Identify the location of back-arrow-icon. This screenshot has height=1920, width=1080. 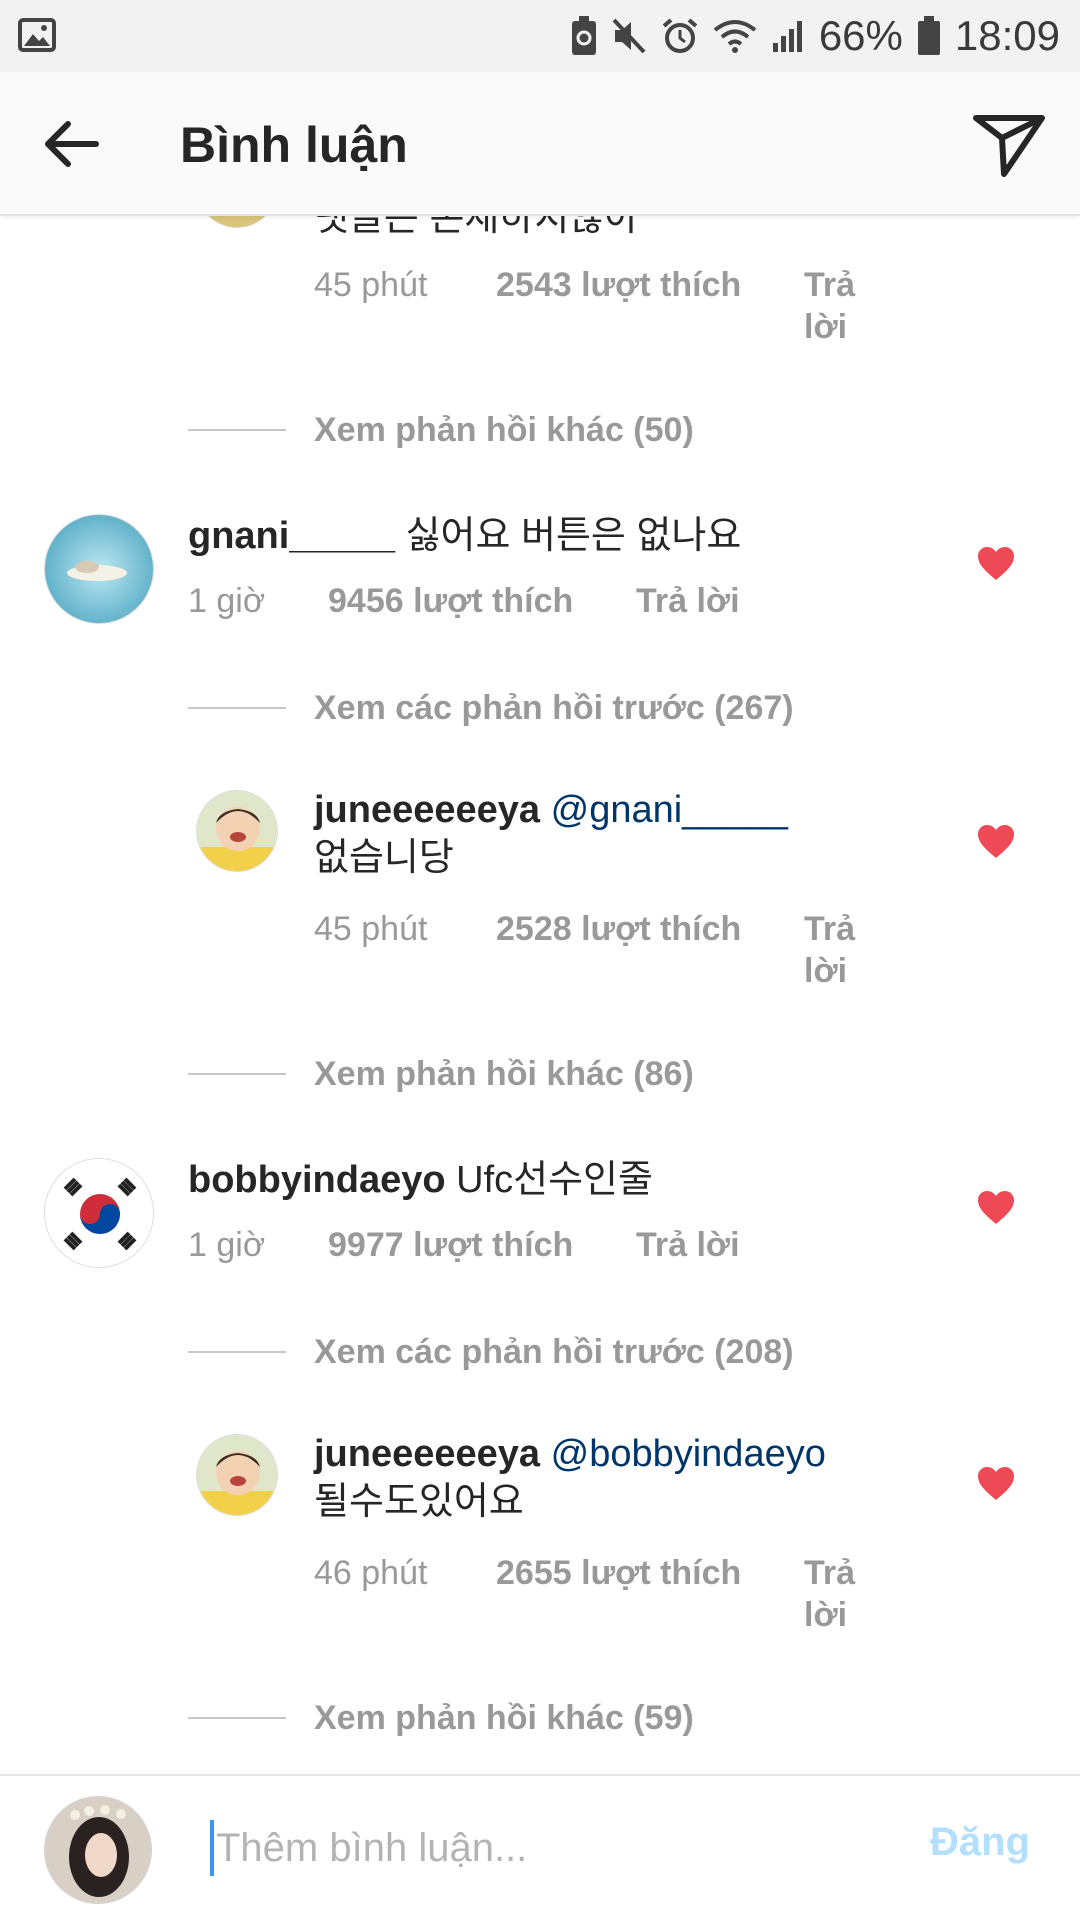
(72, 144).